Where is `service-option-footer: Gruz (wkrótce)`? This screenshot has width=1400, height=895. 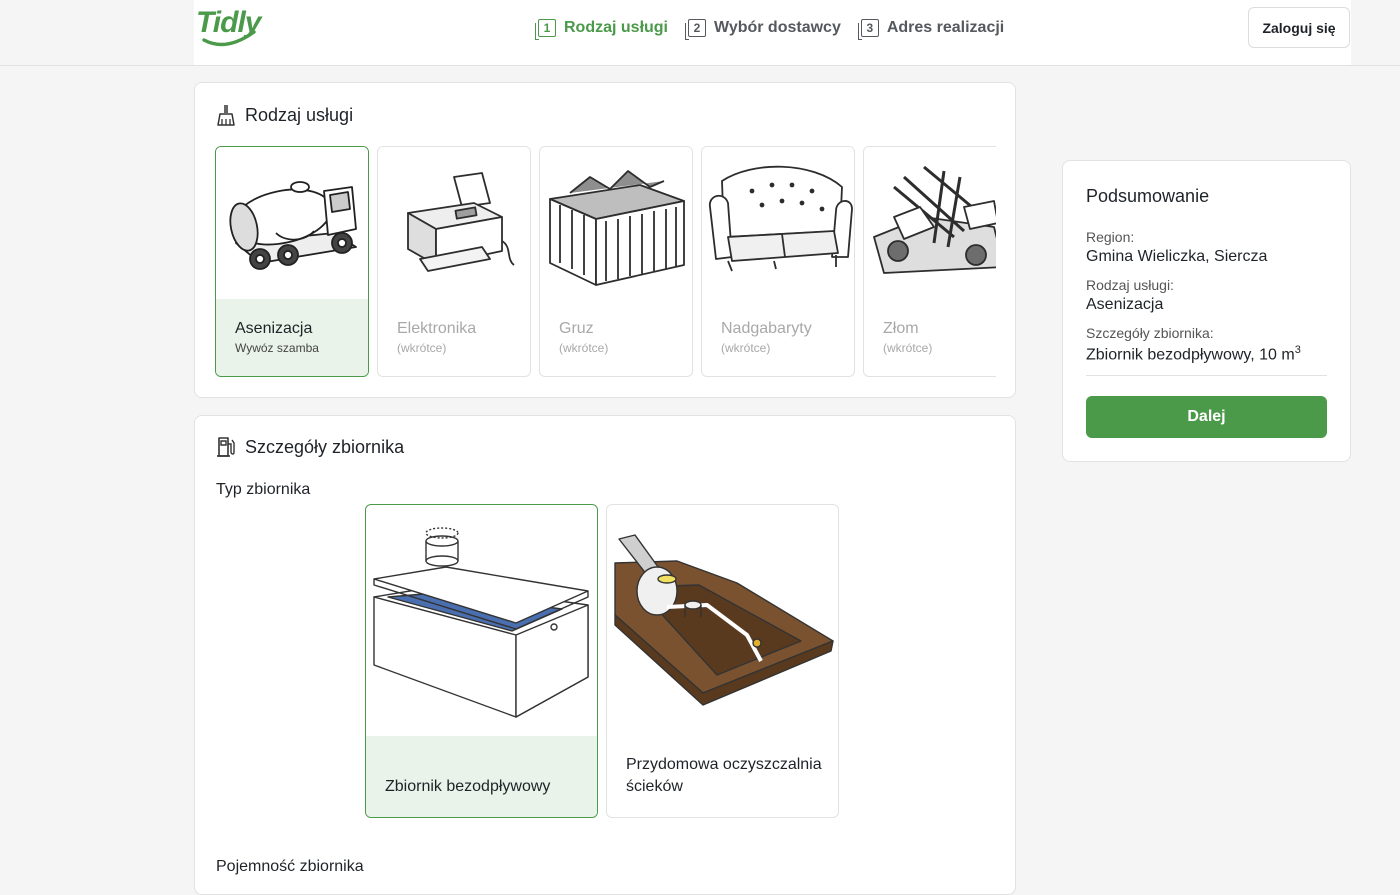 service-option-footer: Gruz (wkrótce) is located at coordinates (616, 337).